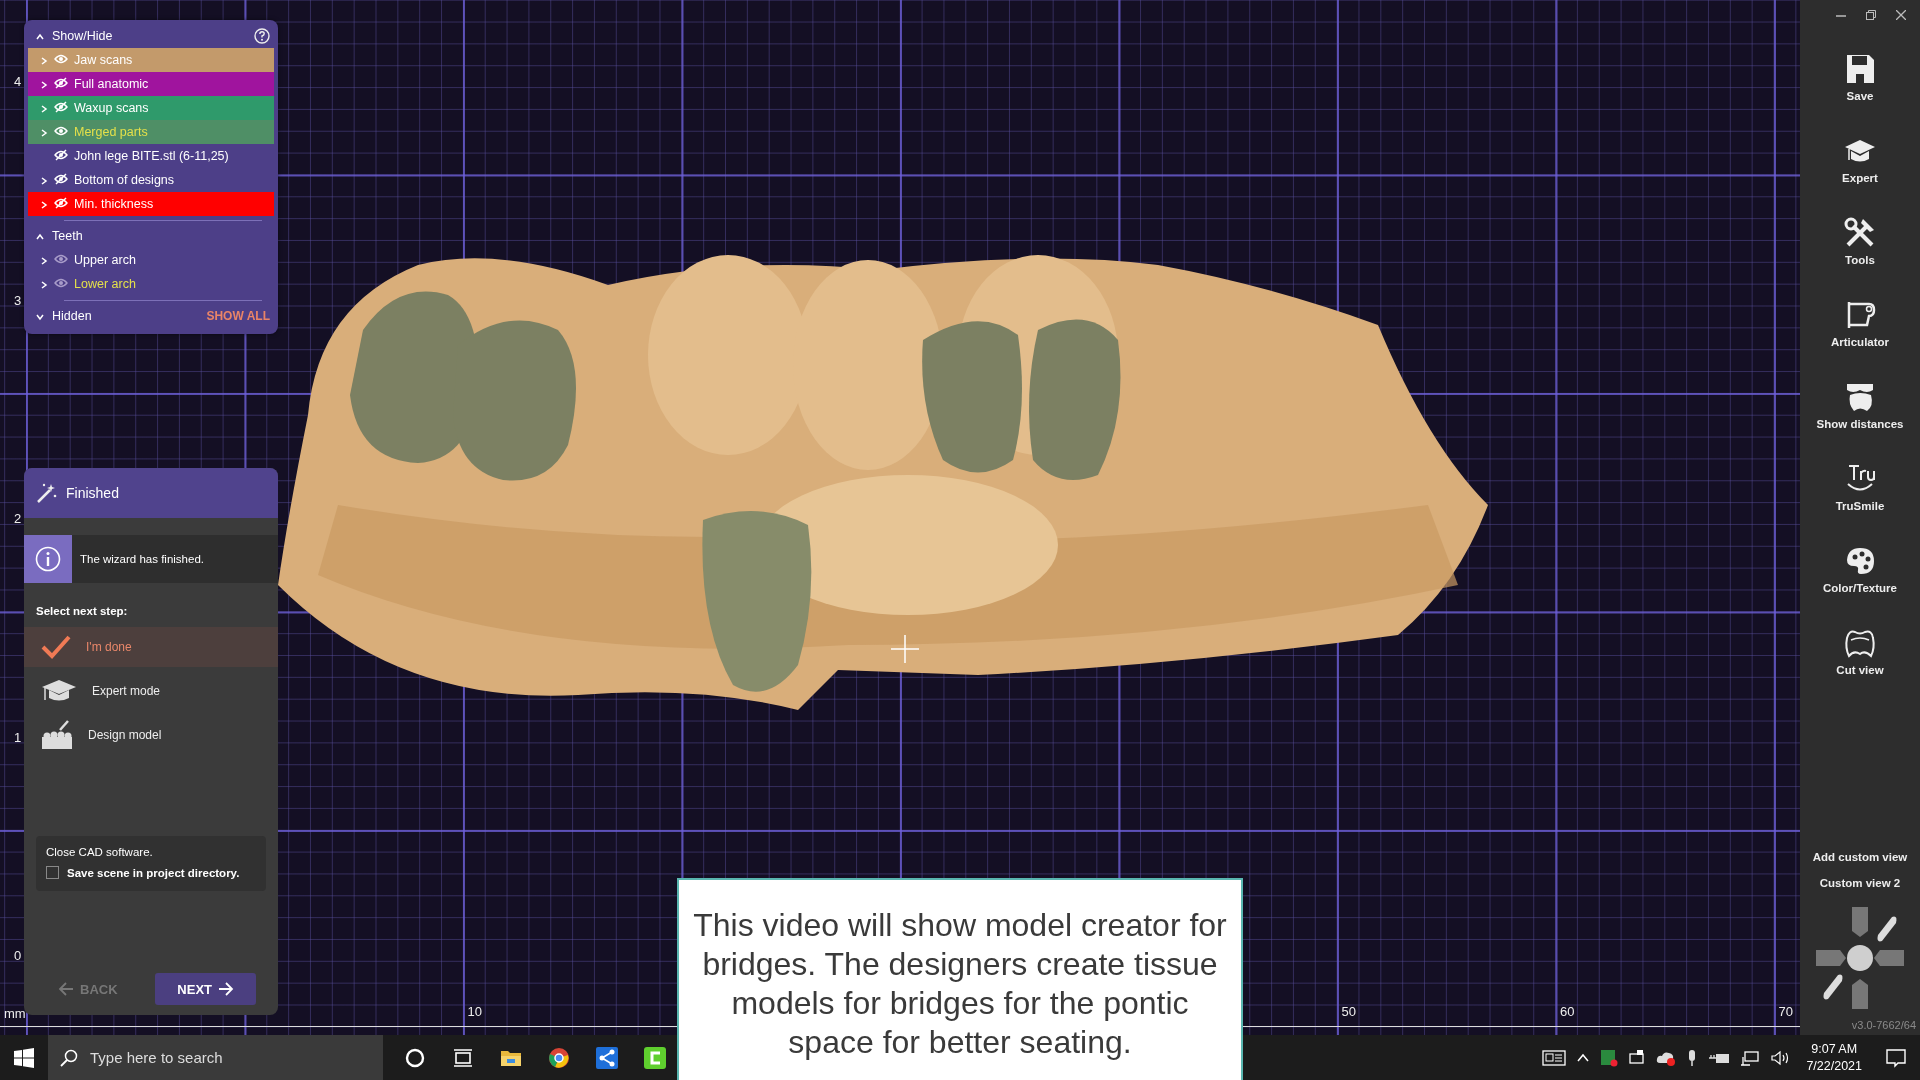  Describe the element at coordinates (151, 691) in the screenshot. I see `next-step-option: Expert mode` at that location.